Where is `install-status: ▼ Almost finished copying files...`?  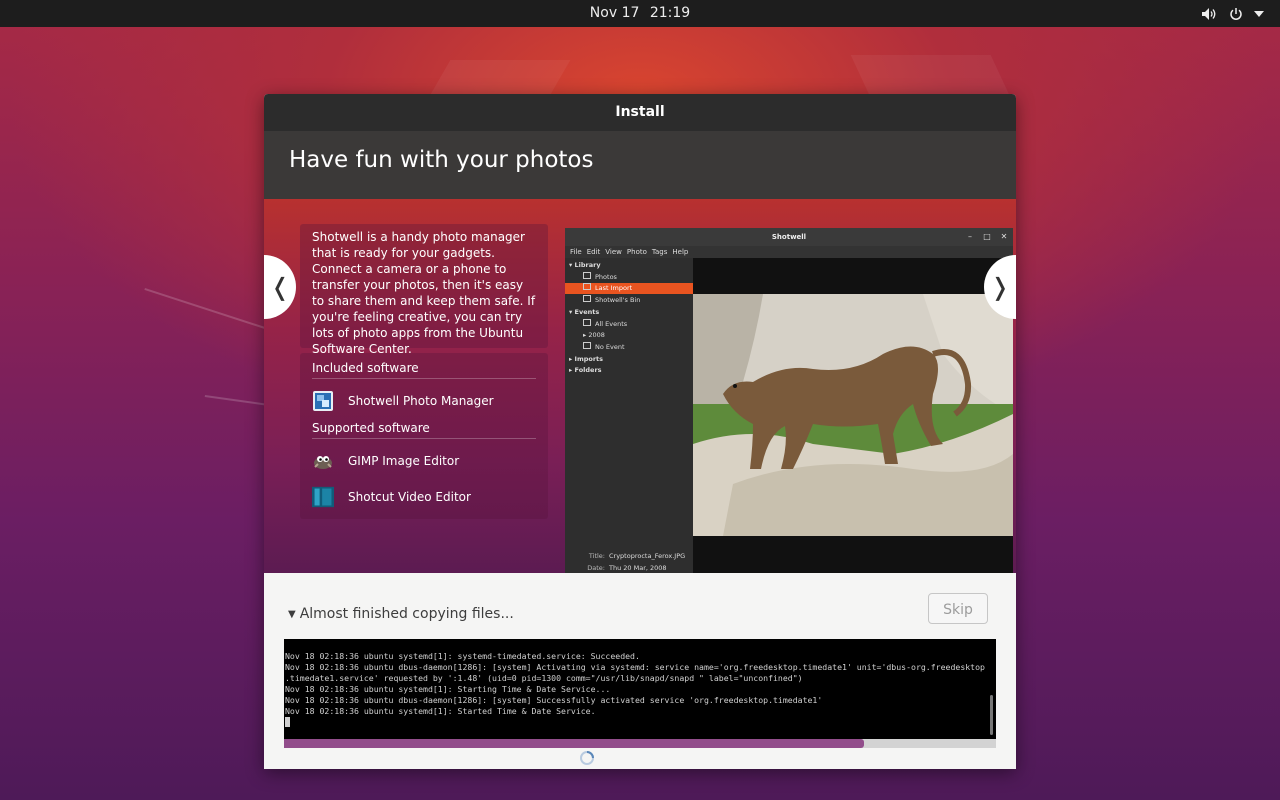
install-status: ▼ Almost finished copying files... is located at coordinates (401, 614).